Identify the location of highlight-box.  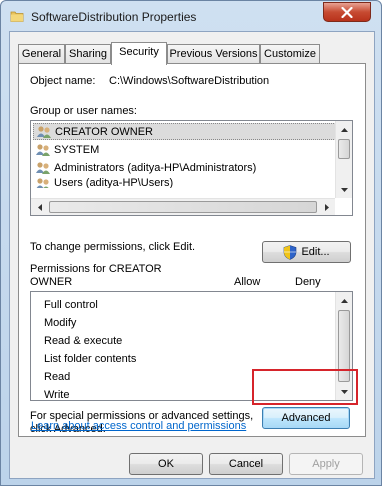
(305, 387).